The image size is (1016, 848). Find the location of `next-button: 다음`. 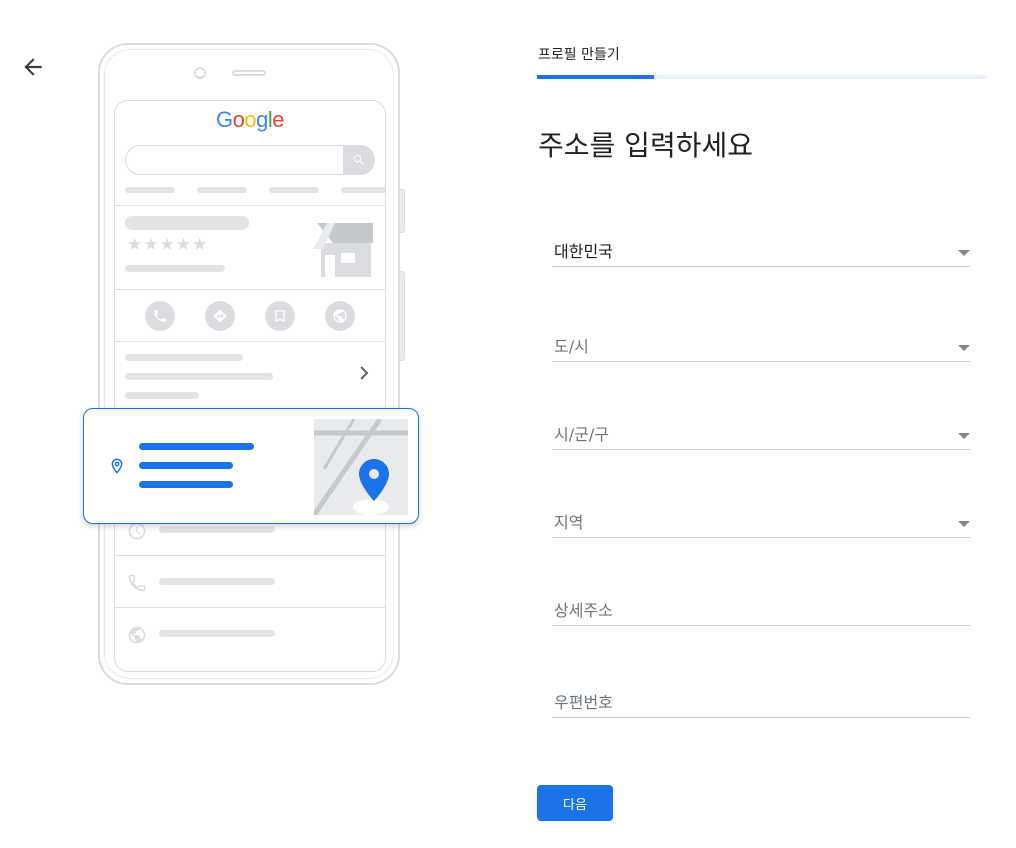

next-button: 다음 is located at coordinates (575, 803).